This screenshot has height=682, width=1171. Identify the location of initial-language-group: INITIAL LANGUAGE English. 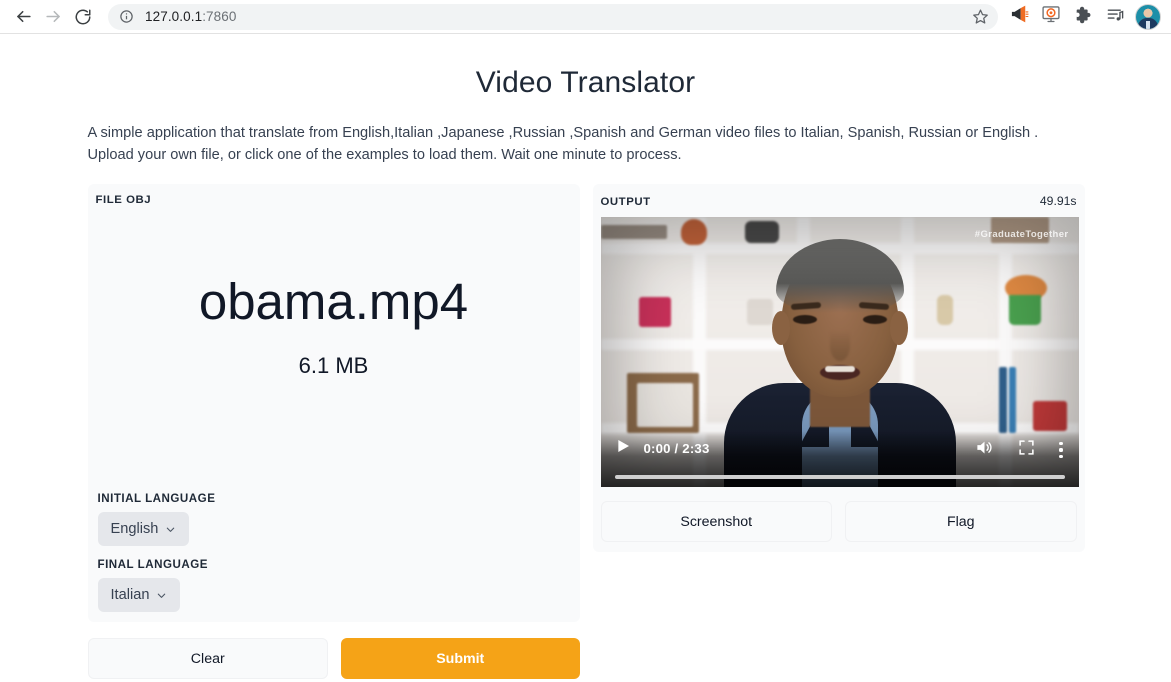
(334, 519).